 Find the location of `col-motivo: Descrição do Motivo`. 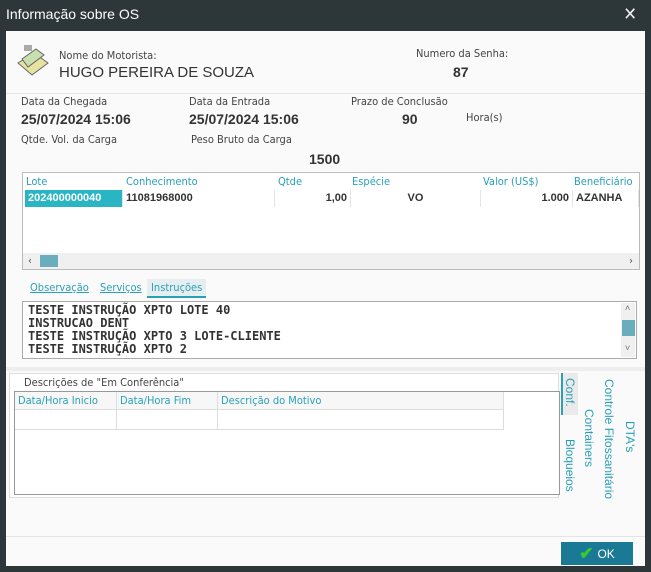

col-motivo: Descrição do Motivo is located at coordinates (361, 401).